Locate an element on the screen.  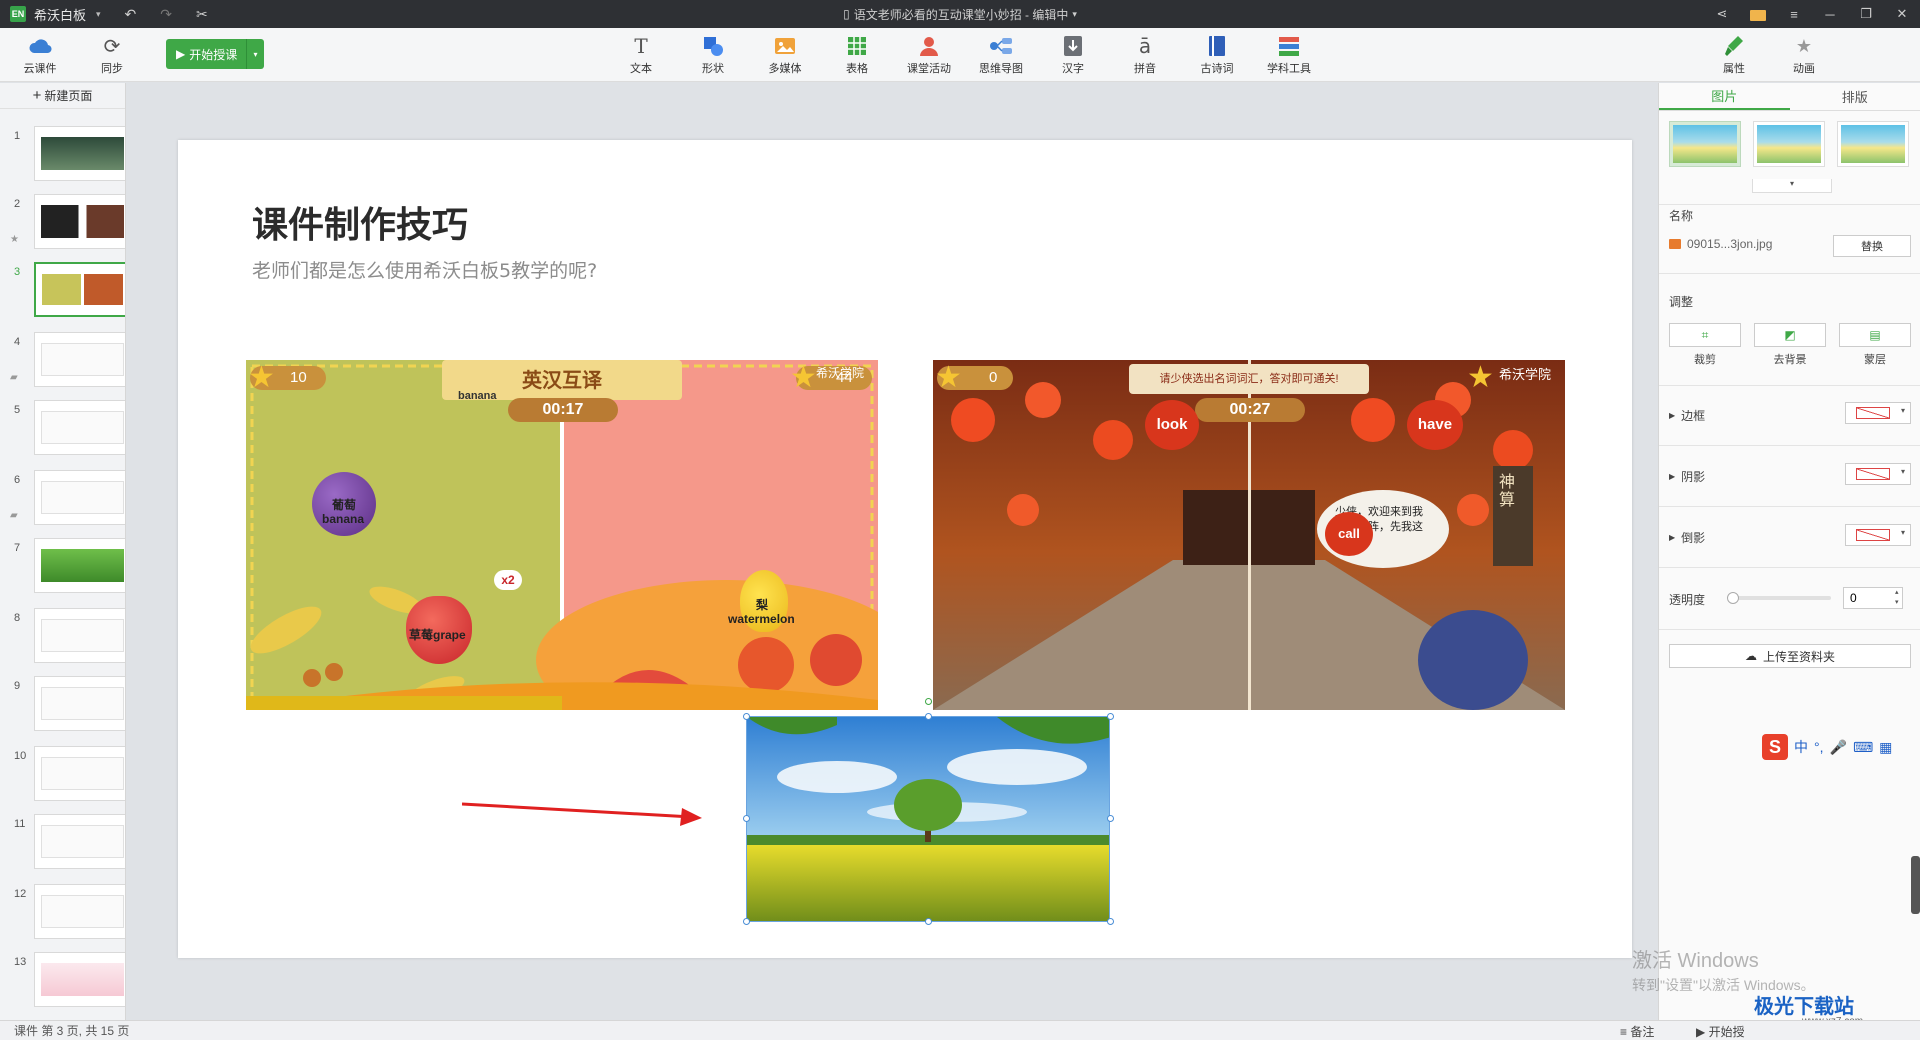
cloud-courseware-button: 云课件 is located at coordinates (40, 55).